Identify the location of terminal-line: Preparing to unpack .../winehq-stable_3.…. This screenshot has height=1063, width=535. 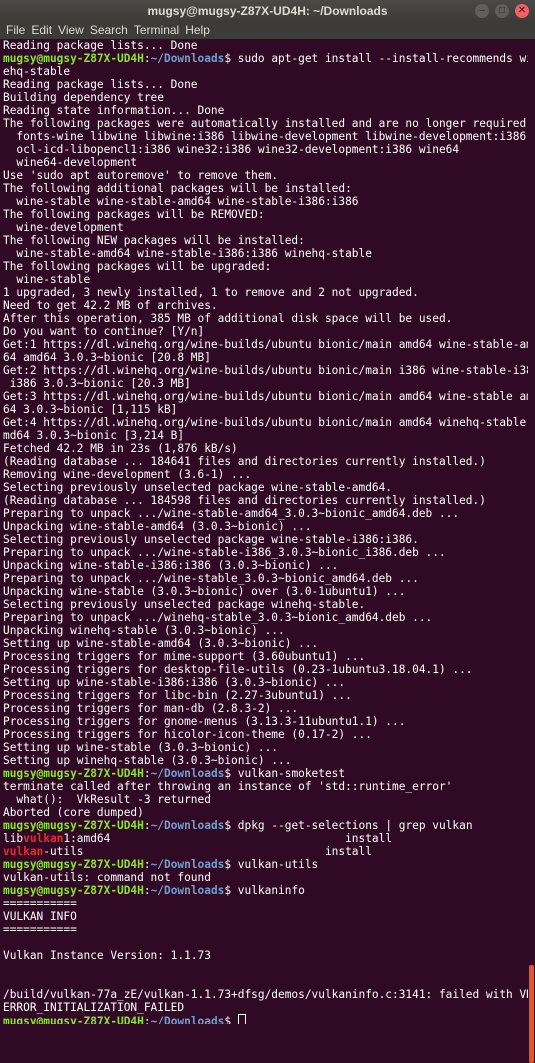
(264, 617).